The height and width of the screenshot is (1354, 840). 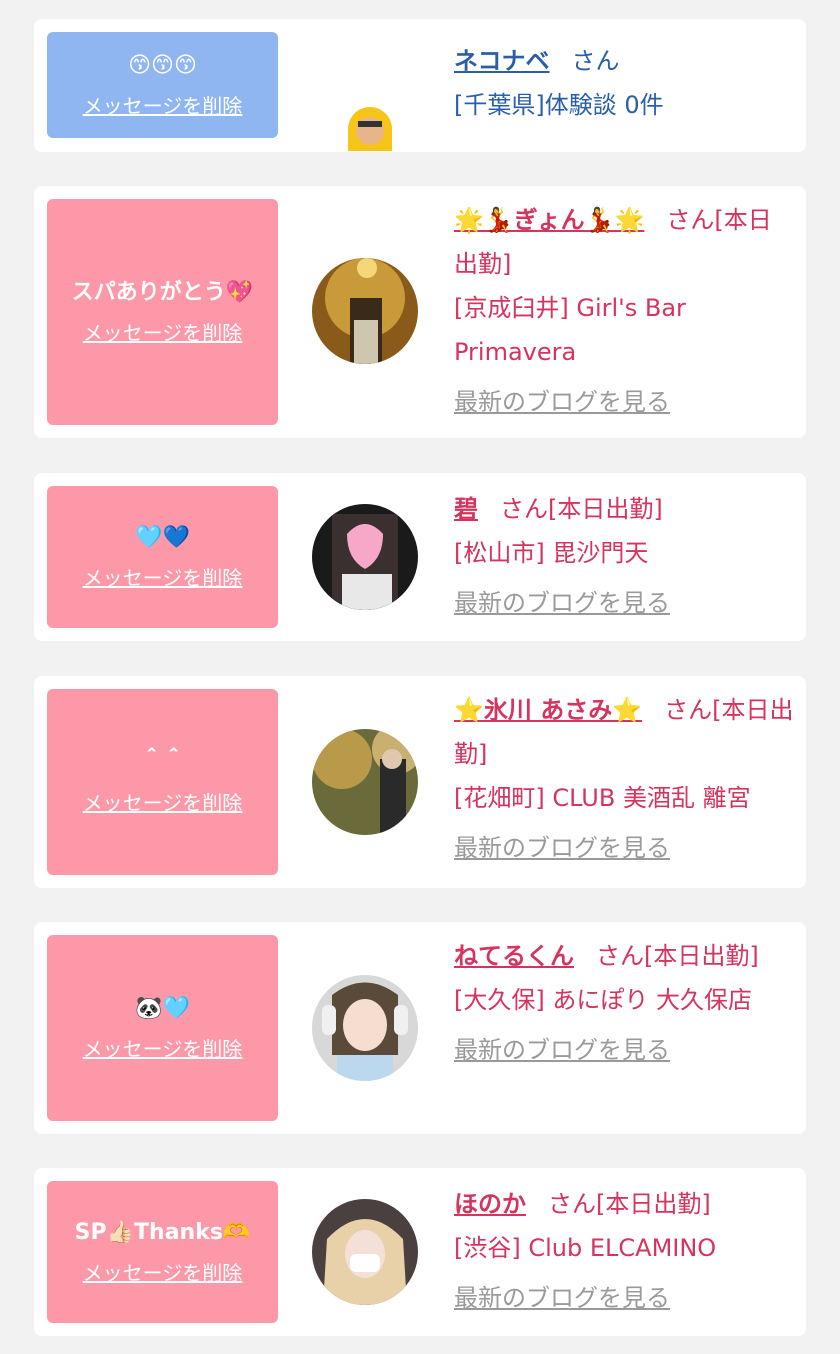 I want to click on message-bubble: ＾＾ メッセージを削除, so click(x=162, y=782).